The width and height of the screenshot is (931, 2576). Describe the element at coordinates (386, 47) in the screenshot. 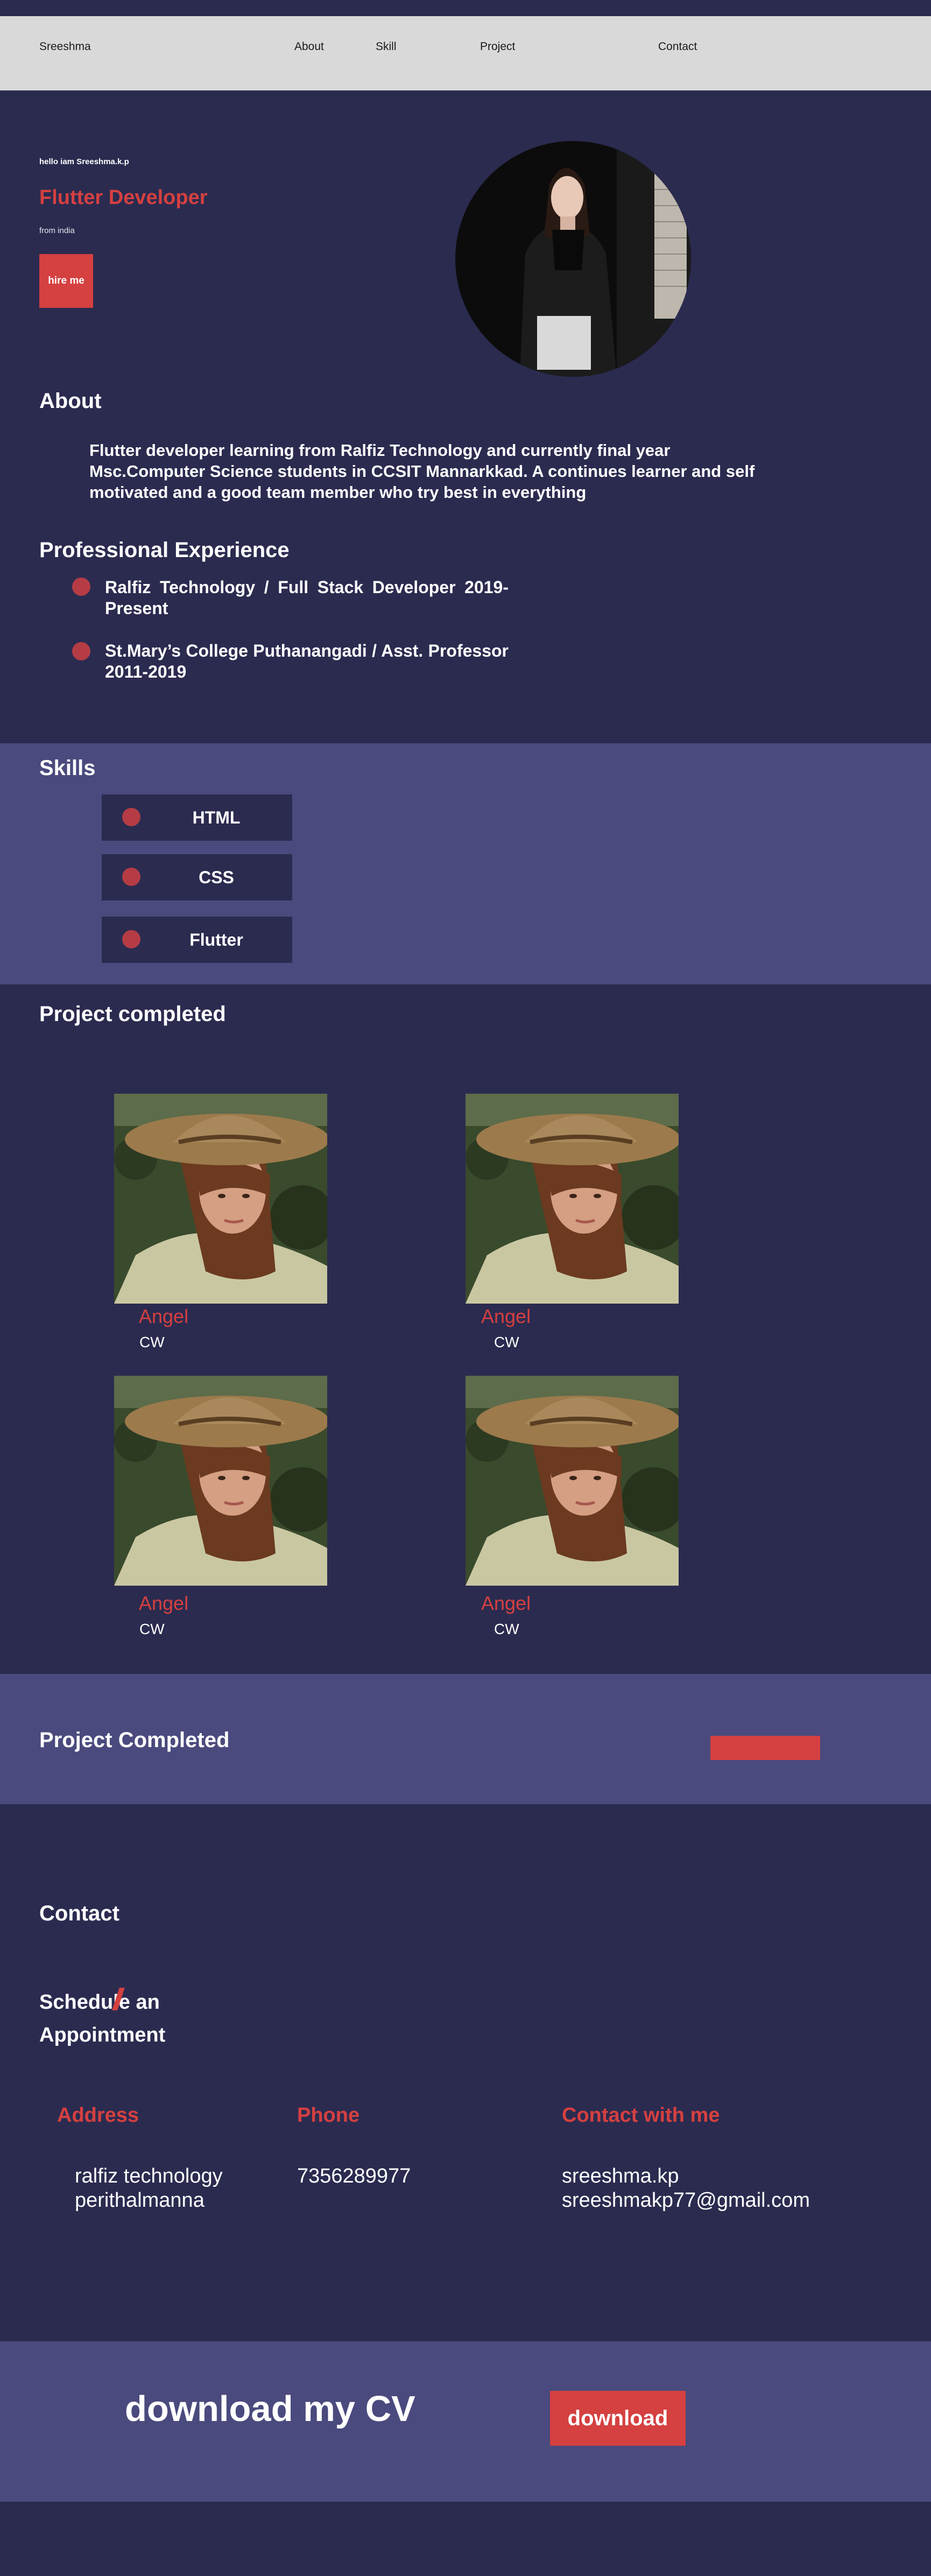

I see `nav-link-skill: Skill` at that location.